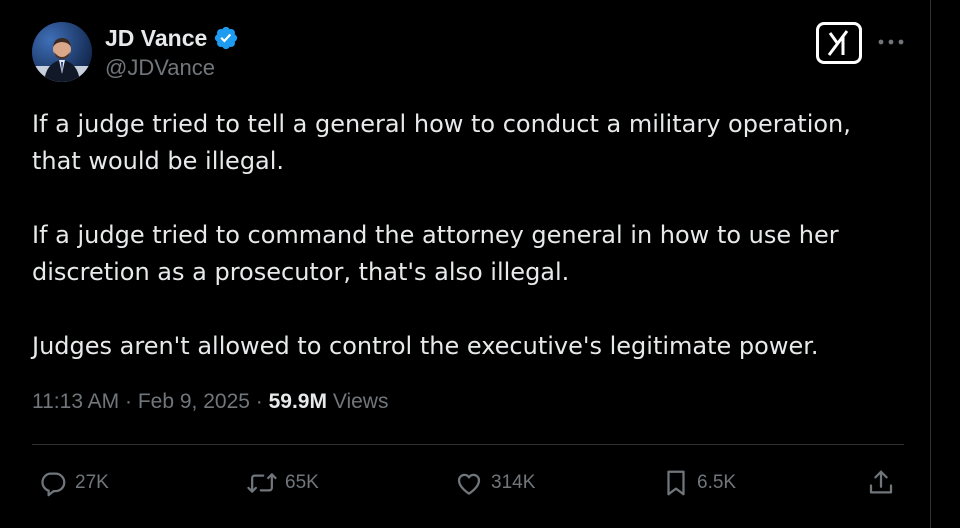 The image size is (960, 528). Describe the element at coordinates (226, 38) in the screenshot. I see `verified-badge-icon` at that location.